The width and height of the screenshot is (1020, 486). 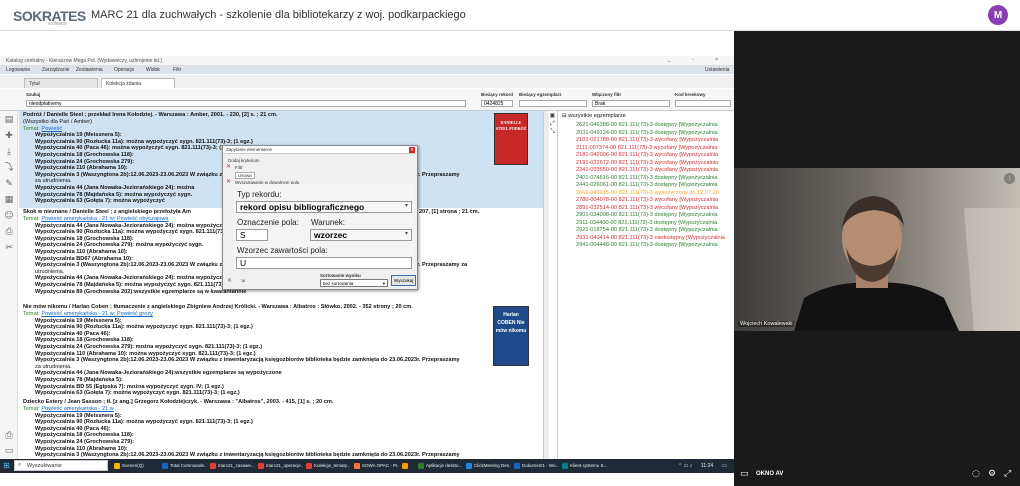 I want to click on move-down-icon: ⇲, so click(x=243, y=281).